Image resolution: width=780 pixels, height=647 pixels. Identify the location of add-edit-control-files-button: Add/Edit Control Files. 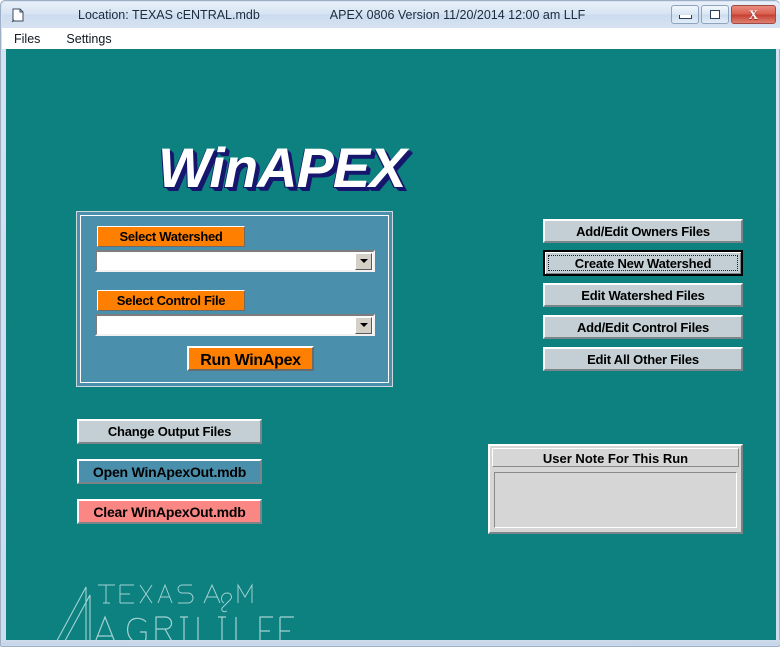
(643, 327).